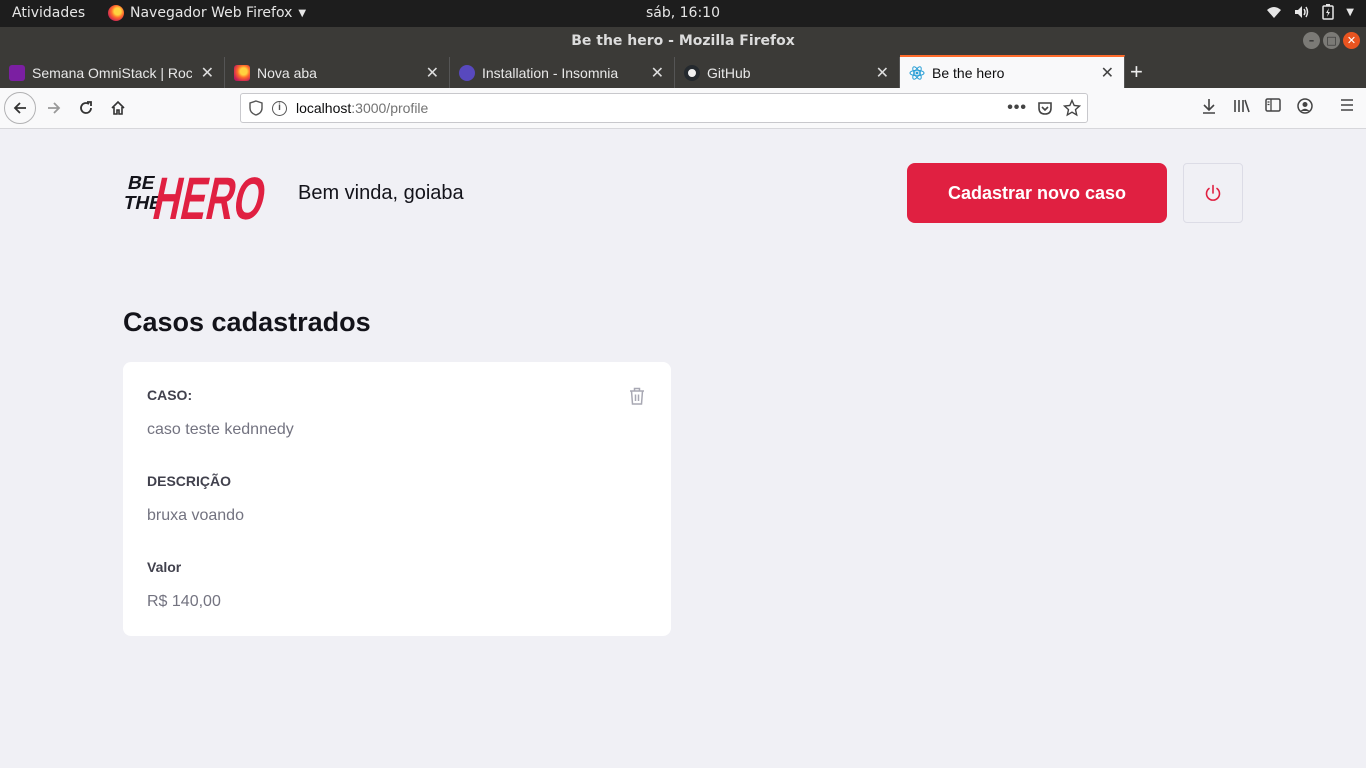 The width and height of the screenshot is (1366, 768). What do you see at coordinates (220, 429) in the screenshot?
I see `case-value: caso teste kednnedy` at bounding box center [220, 429].